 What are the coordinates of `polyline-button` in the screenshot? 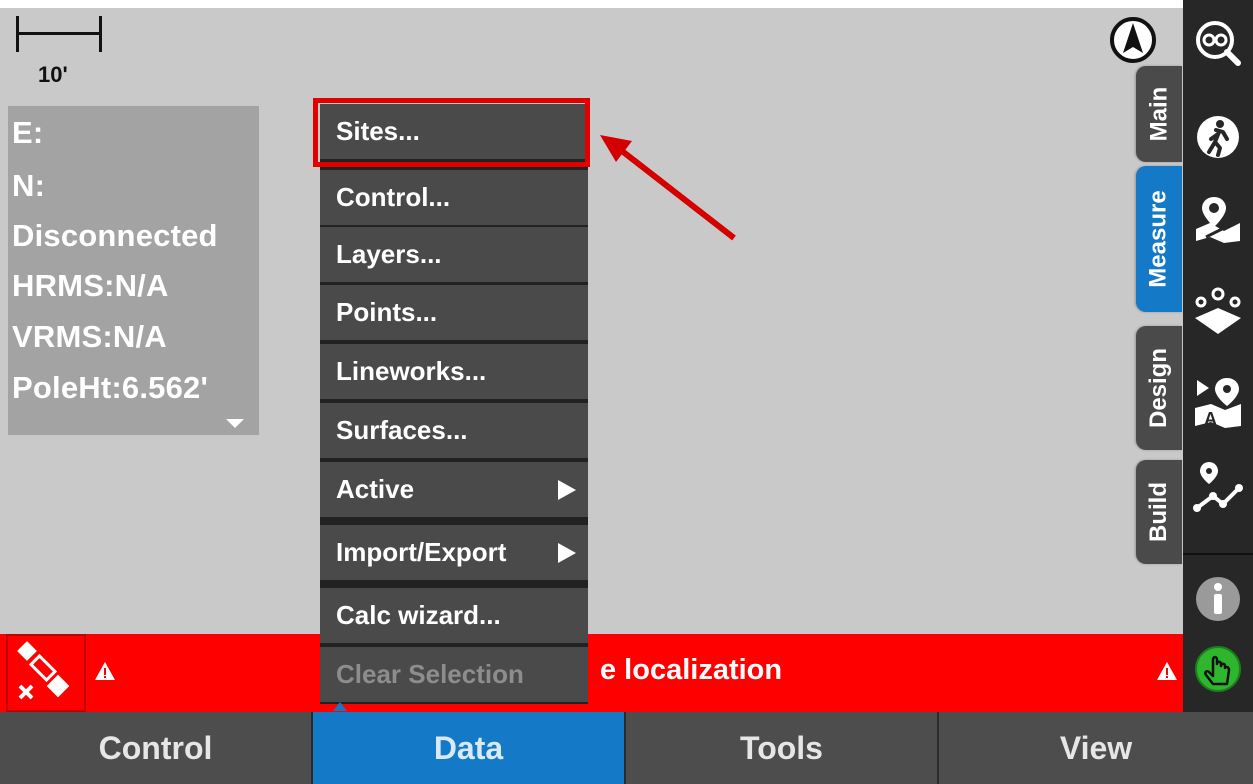 It's located at (1218, 487).